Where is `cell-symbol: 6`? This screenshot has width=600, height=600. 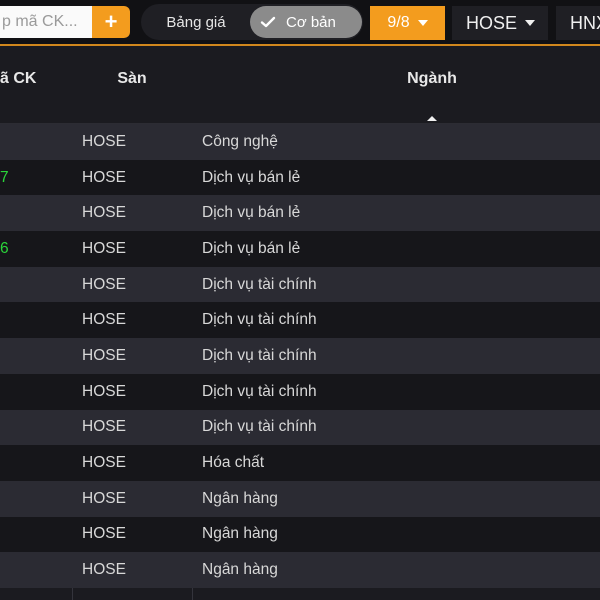 cell-symbol: 6 is located at coordinates (4, 248).